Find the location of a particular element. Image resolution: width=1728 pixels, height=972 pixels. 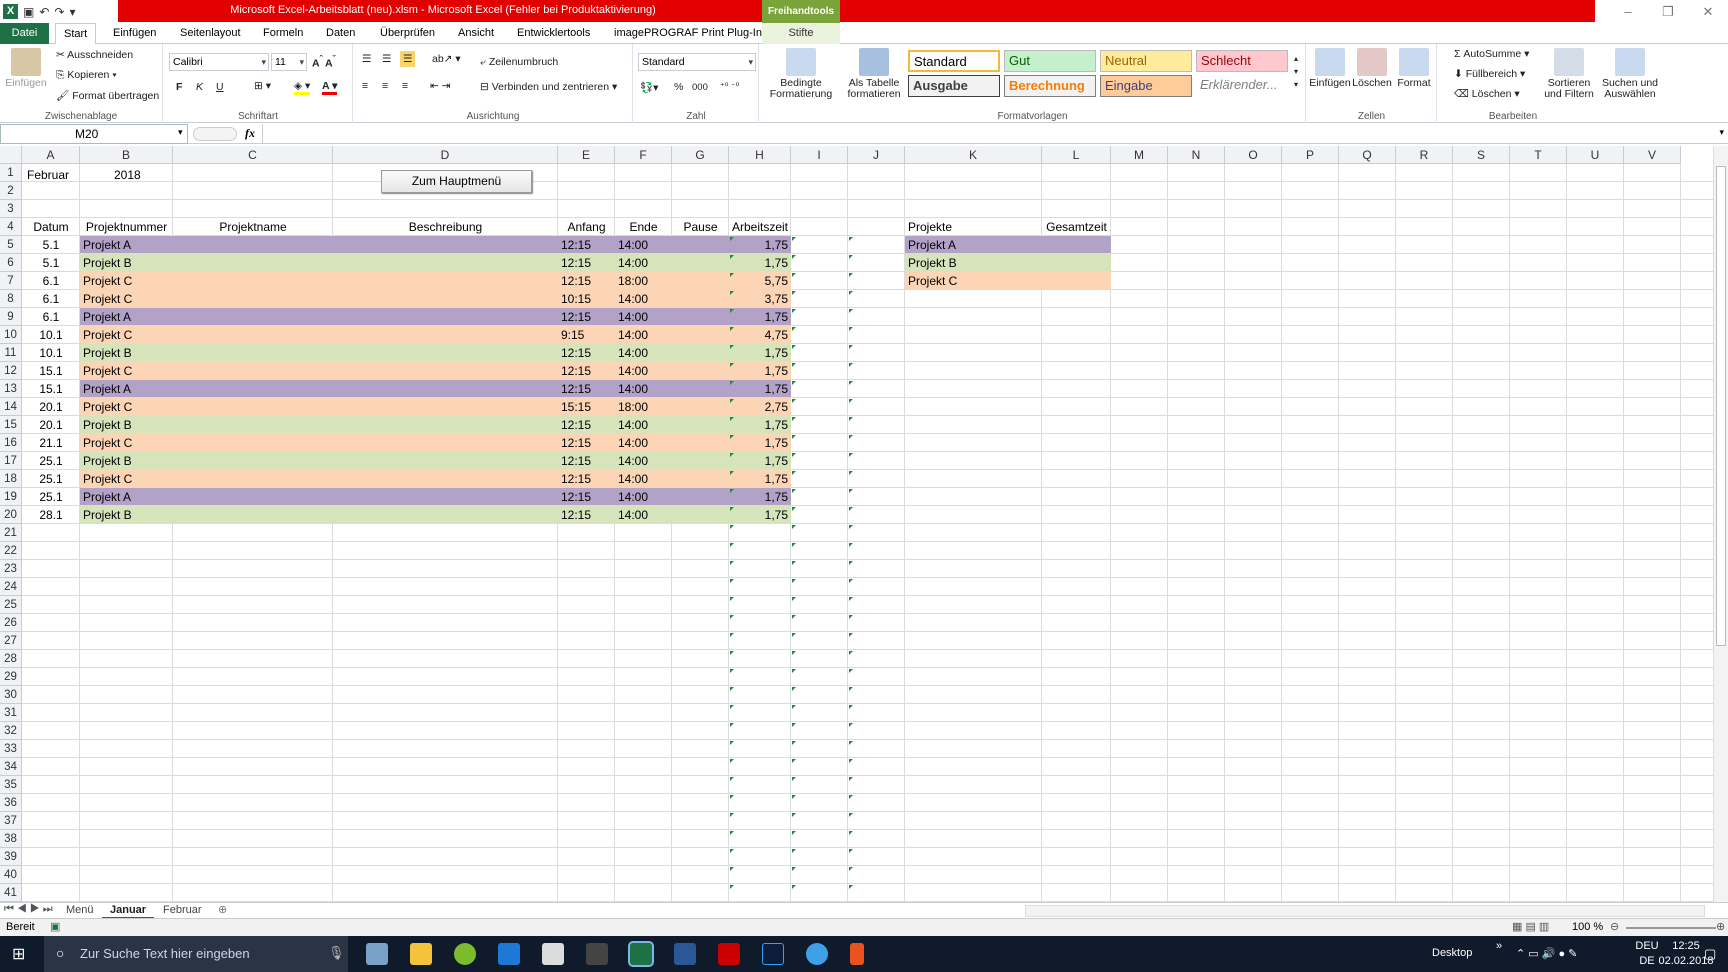

cell-arbeitszeit: 4,75 is located at coordinates (758, 335).